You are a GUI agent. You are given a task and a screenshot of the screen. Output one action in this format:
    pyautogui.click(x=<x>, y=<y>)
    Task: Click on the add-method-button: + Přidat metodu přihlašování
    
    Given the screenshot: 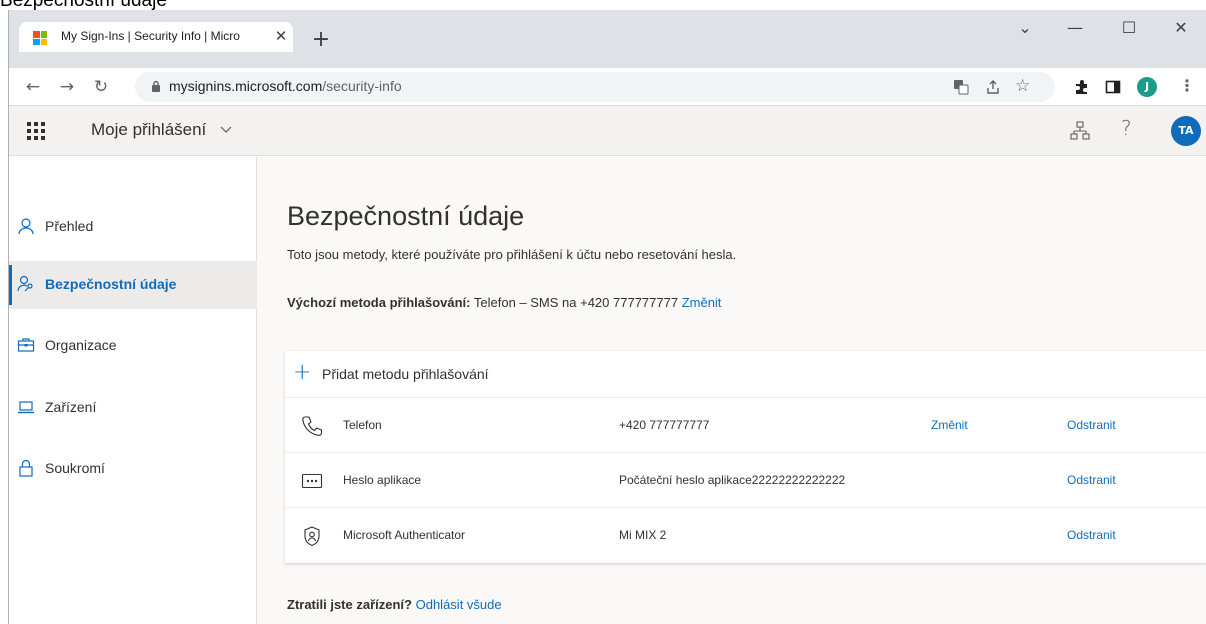 What is the action you would take?
    pyautogui.click(x=745, y=374)
    